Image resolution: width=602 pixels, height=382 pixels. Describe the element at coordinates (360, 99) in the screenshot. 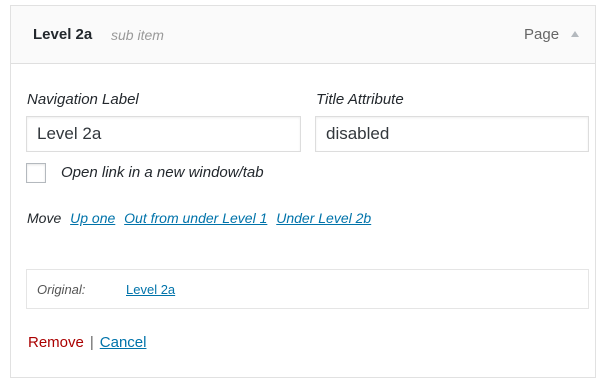

I see `title-attribute-caption: Title Attribute` at that location.